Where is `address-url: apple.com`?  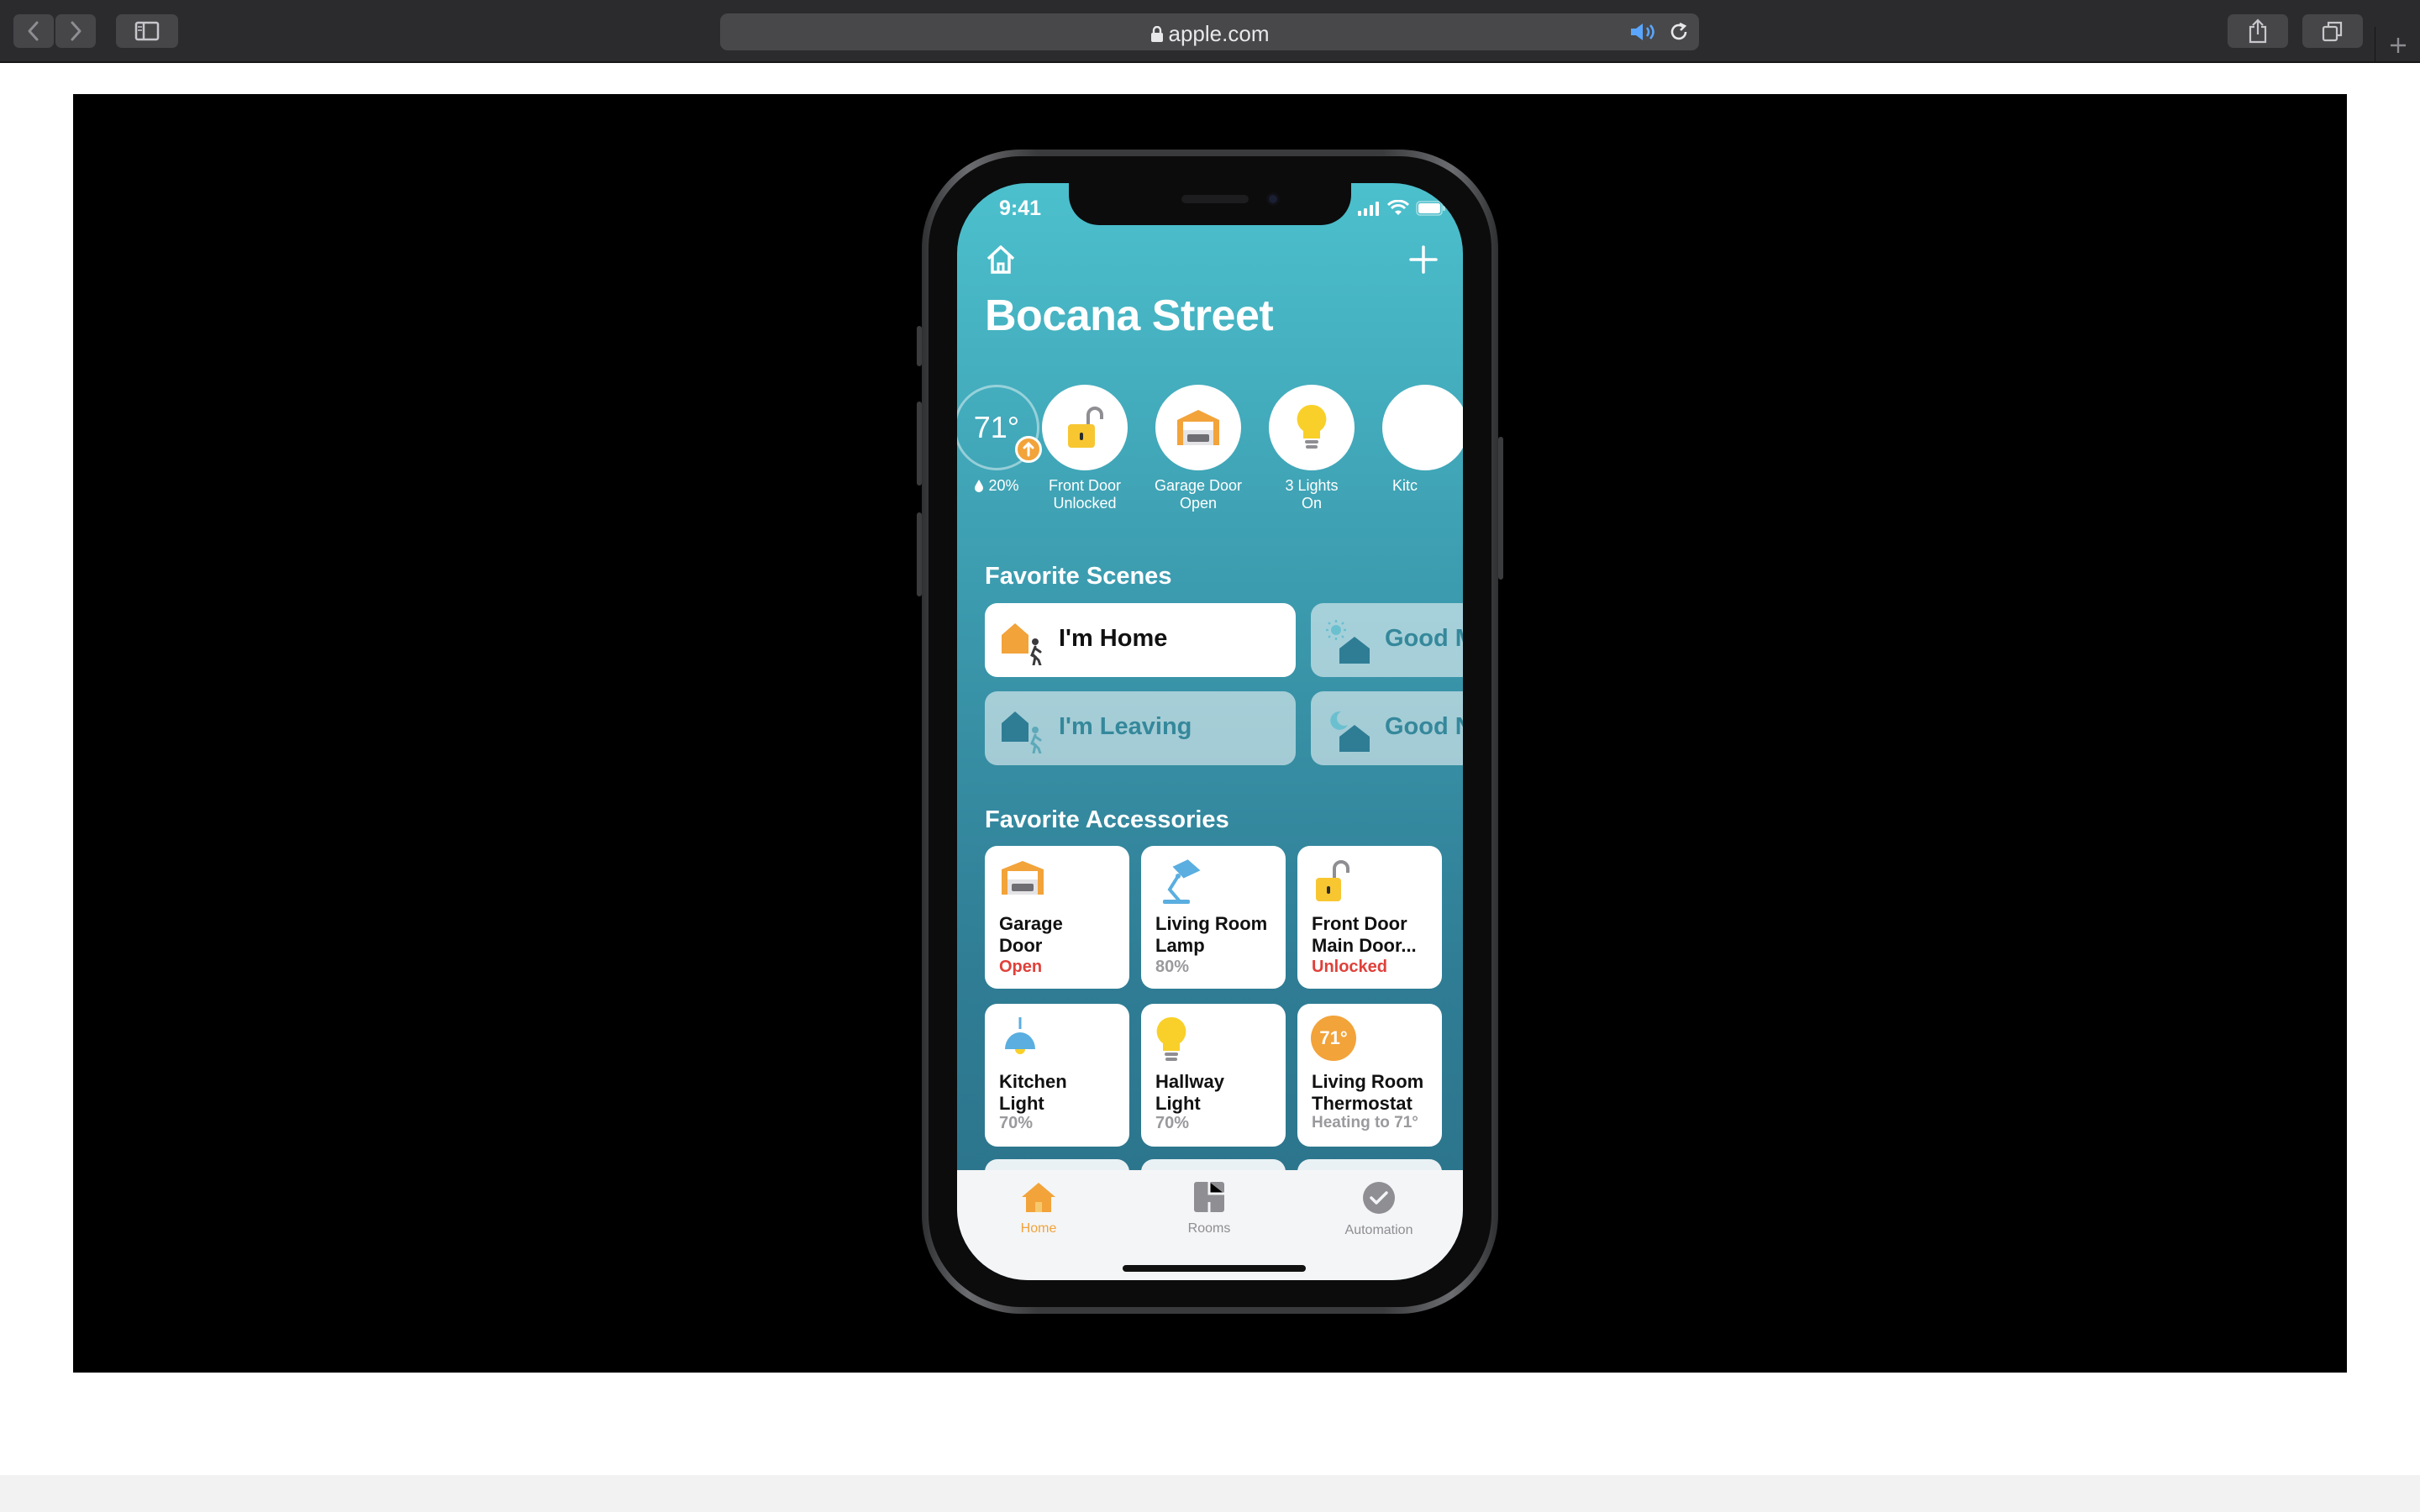 address-url: apple.com is located at coordinates (1209, 34).